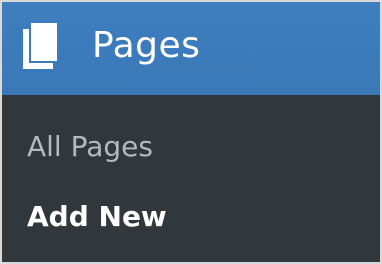  What do you see at coordinates (90, 147) in the screenshot?
I see `submenu-item-all-pages: All Pages` at bounding box center [90, 147].